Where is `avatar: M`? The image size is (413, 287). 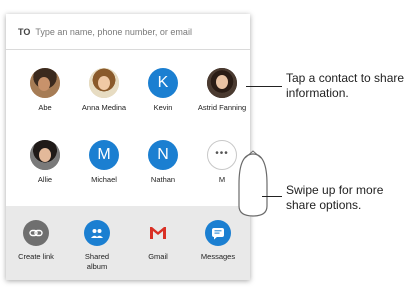
avatar: M is located at coordinates (104, 155).